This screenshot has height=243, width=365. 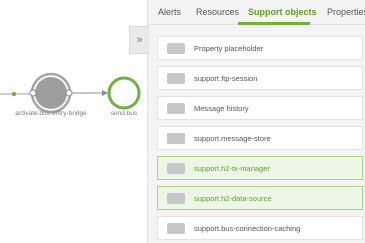 What do you see at coordinates (260, 108) in the screenshot?
I see `list-item: Message history` at bounding box center [260, 108].